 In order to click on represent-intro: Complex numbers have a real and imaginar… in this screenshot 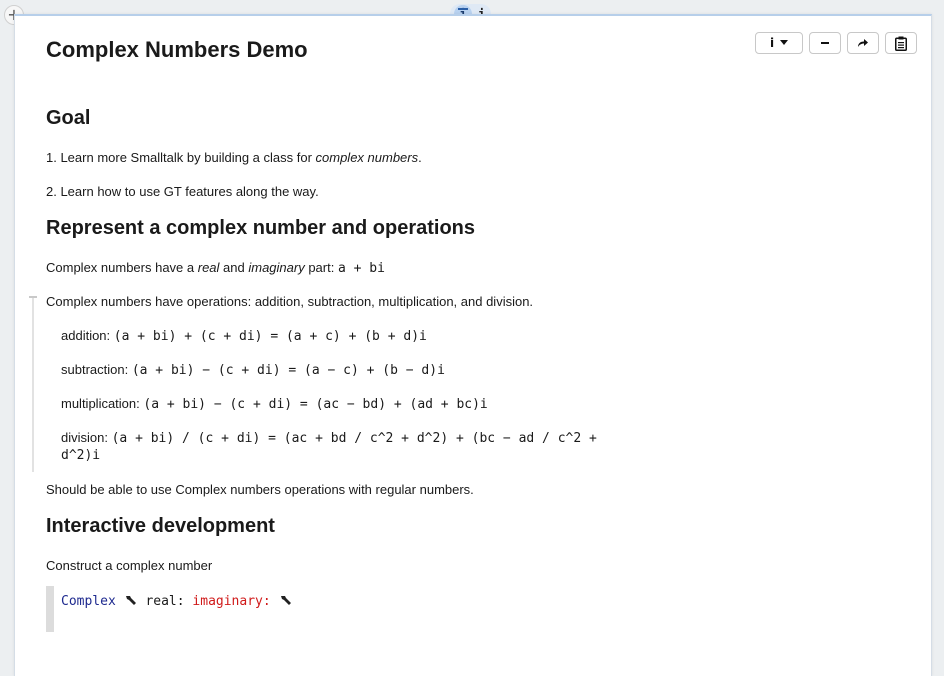, I will do `click(215, 268)`.